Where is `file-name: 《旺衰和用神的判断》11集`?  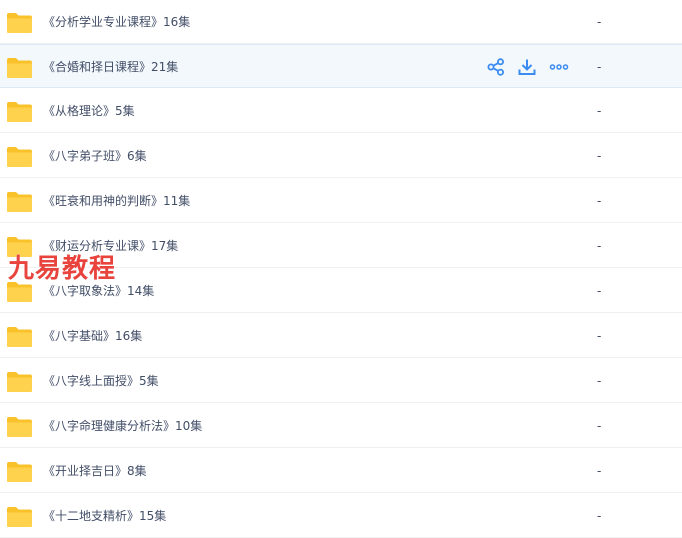
file-name: 《旺衰和用神的判断》11集 is located at coordinates (116, 201).